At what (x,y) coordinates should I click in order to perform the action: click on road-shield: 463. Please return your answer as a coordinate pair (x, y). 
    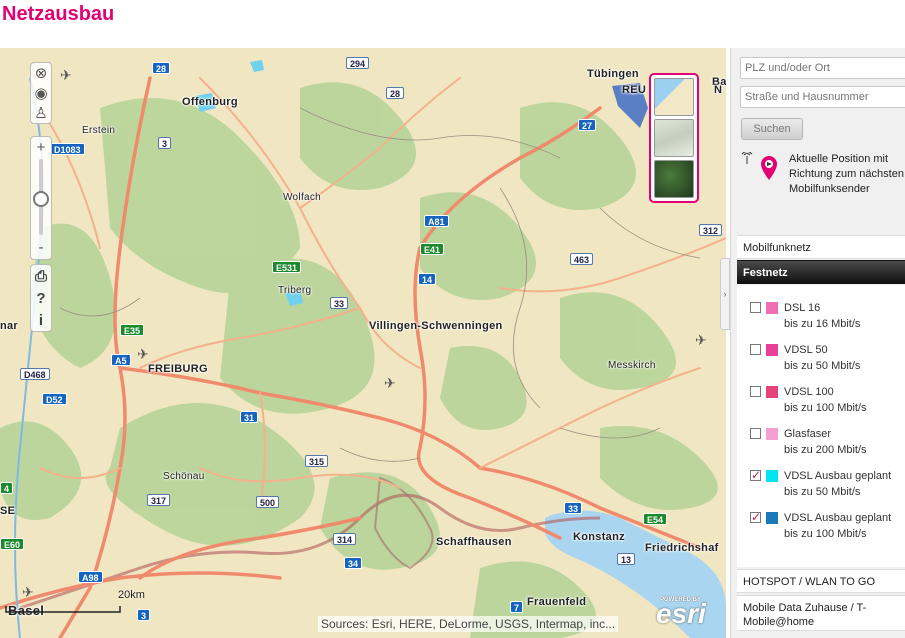
    Looking at the image, I should click on (582, 259).